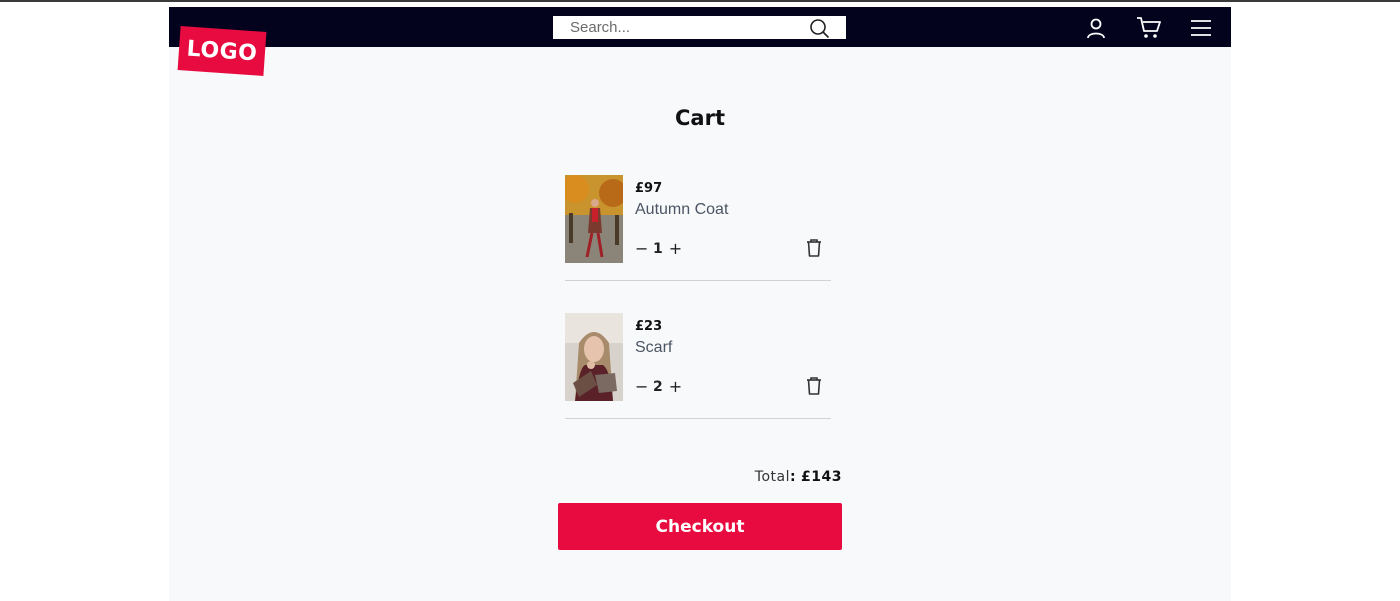 The image size is (1400, 601). I want to click on quantity-value: 2, so click(658, 386).